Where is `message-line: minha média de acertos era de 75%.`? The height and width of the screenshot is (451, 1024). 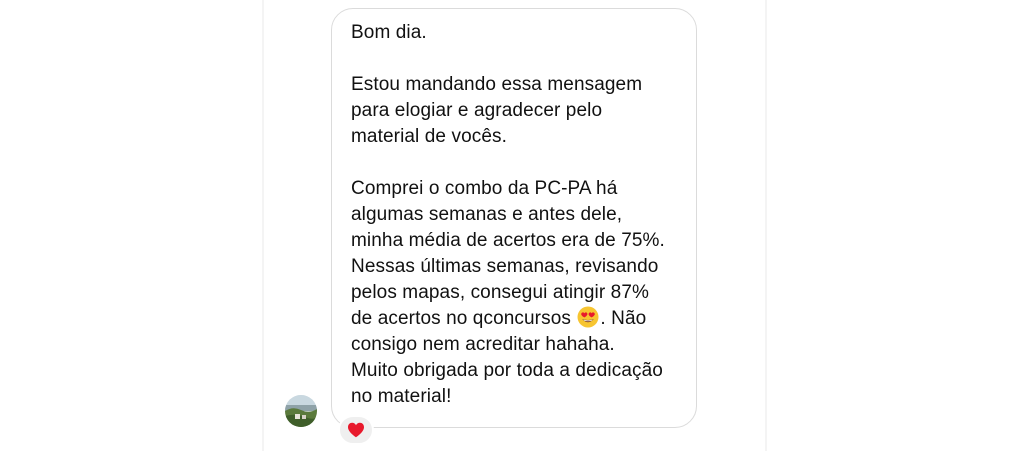 message-line: minha média de acertos era de 75%. is located at coordinates (508, 240).